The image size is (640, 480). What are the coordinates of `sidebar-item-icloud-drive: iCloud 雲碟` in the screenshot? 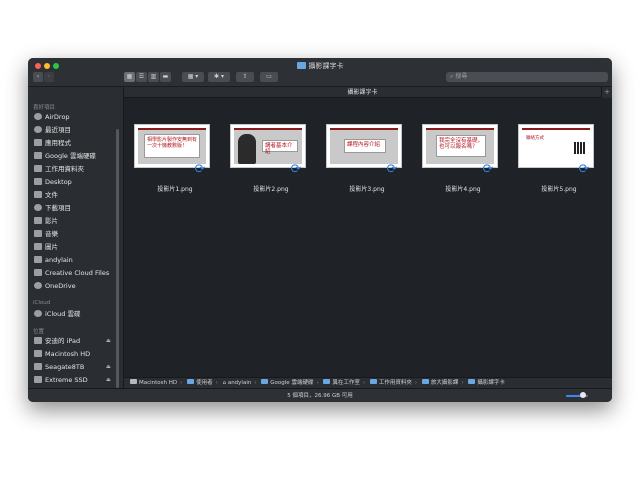 It's located at (57, 314).